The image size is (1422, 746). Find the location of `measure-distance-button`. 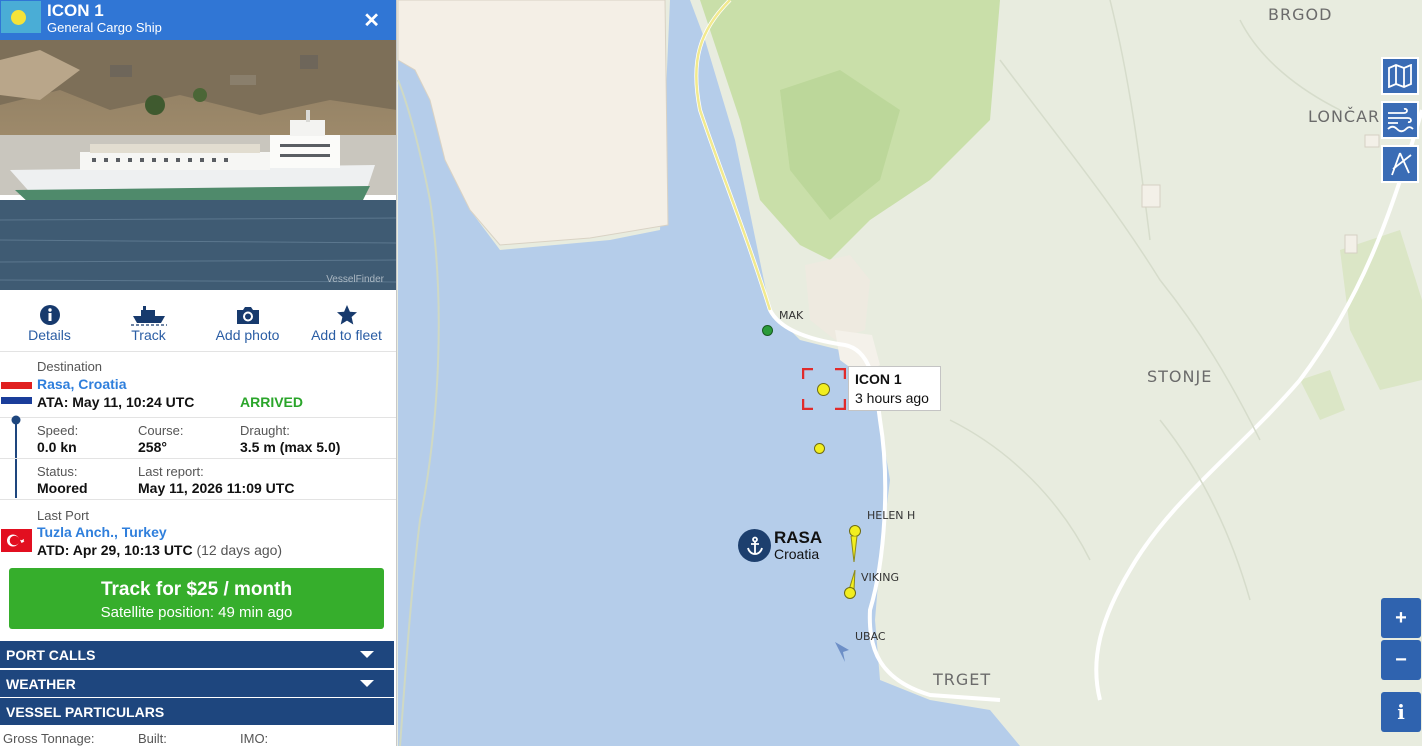

measure-distance-button is located at coordinates (1400, 164).